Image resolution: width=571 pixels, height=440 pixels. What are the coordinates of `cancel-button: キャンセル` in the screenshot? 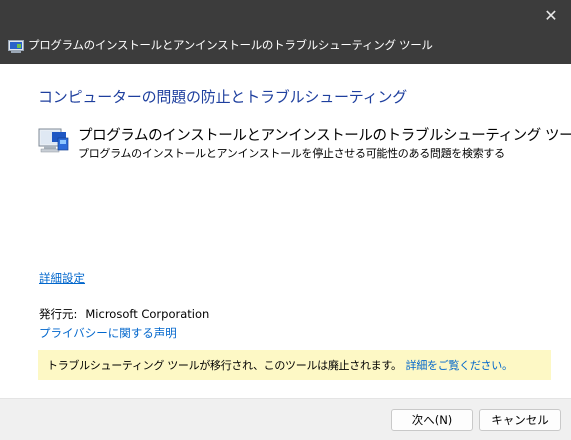 It's located at (520, 420).